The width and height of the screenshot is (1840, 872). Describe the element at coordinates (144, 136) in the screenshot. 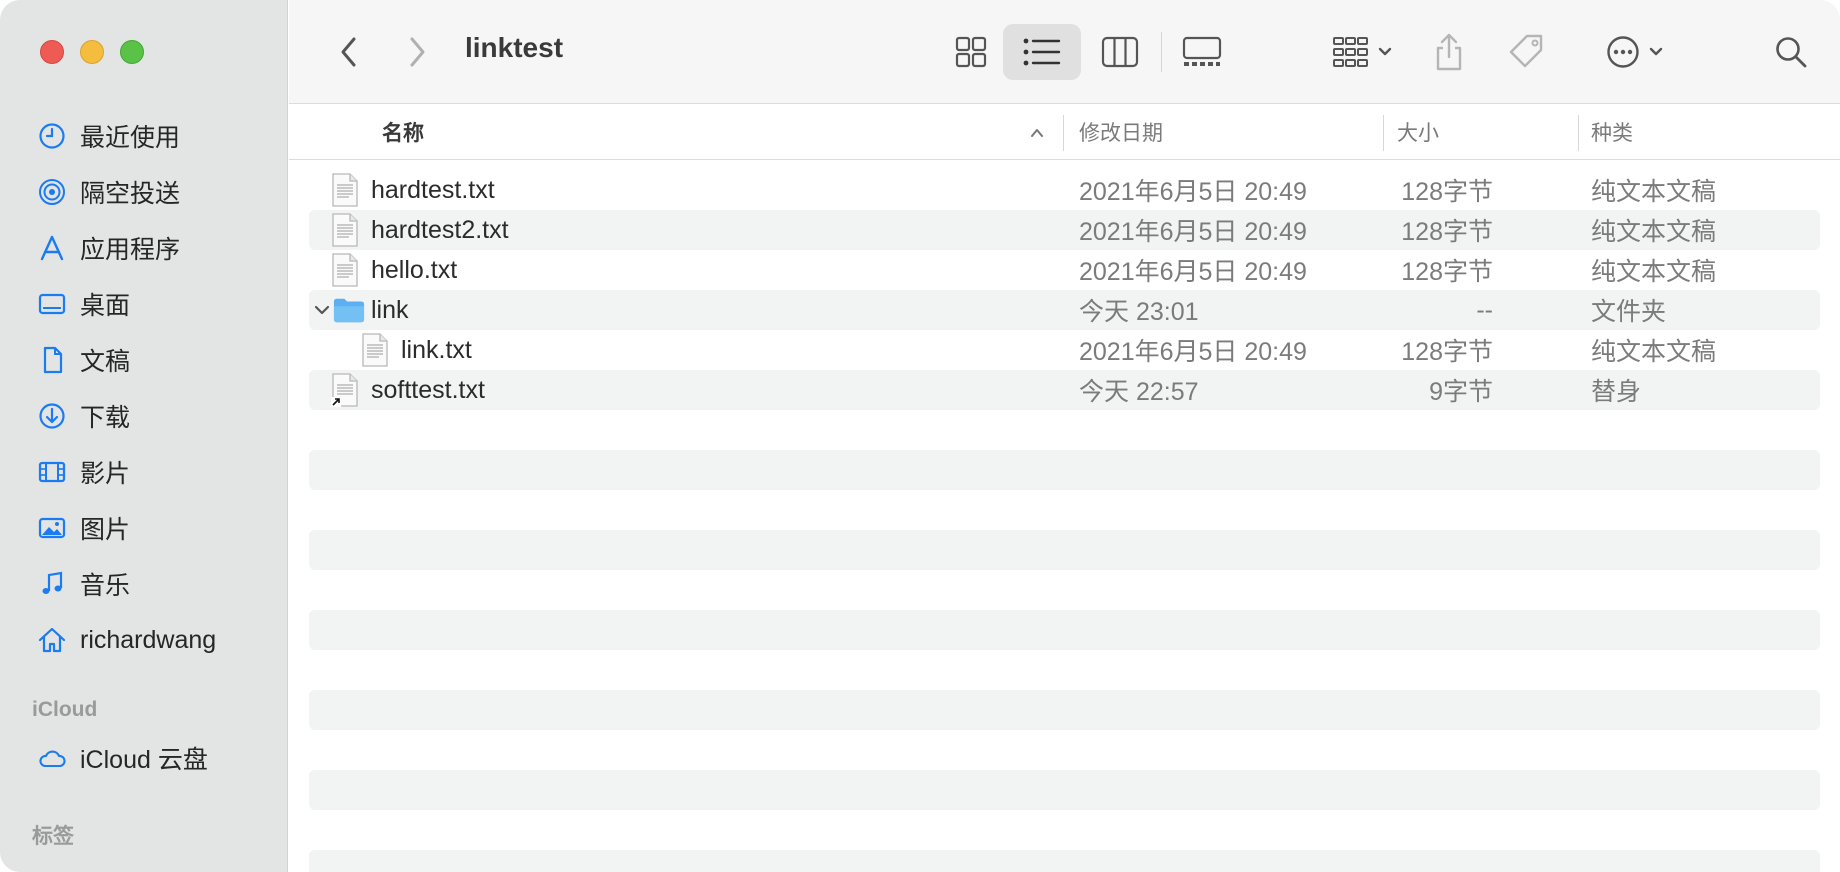

I see `sidebar-item-recents: 最近使用` at that location.